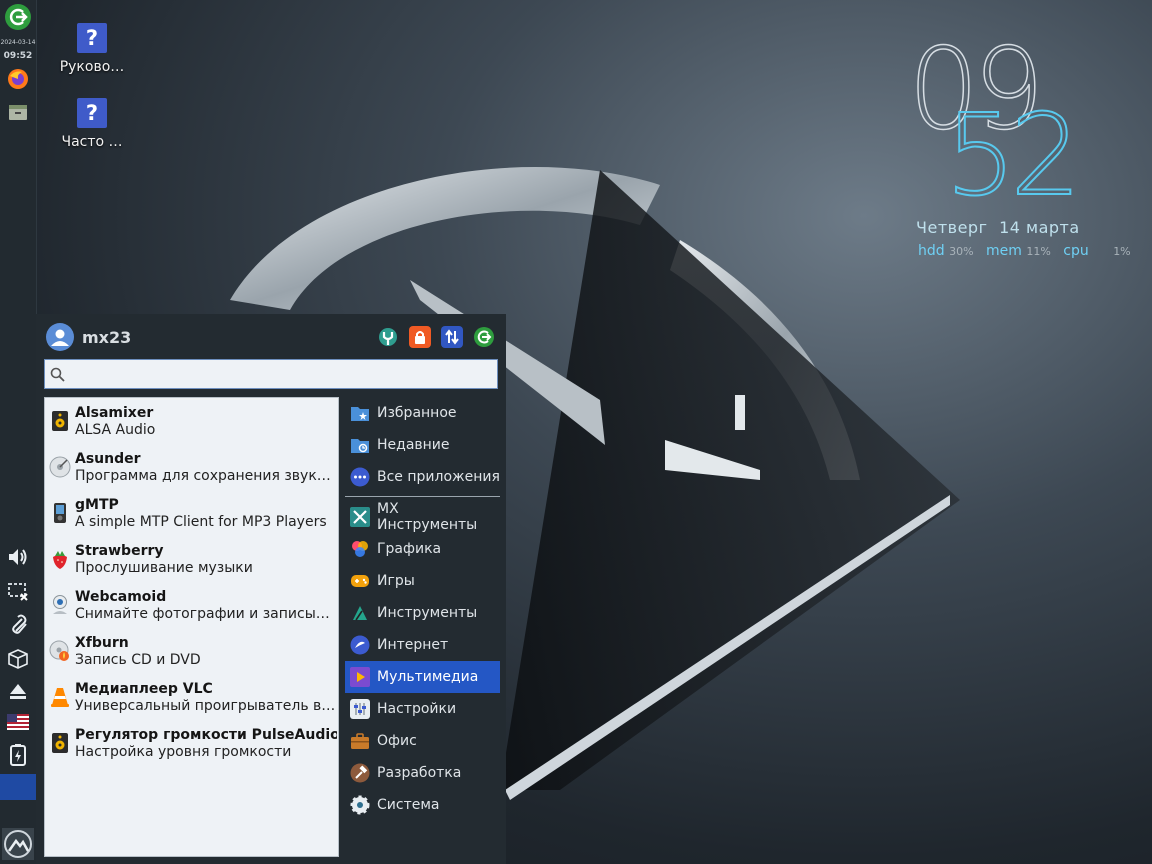 The height and width of the screenshot is (864, 1152). I want to click on file-manager-icon, so click(18, 112).